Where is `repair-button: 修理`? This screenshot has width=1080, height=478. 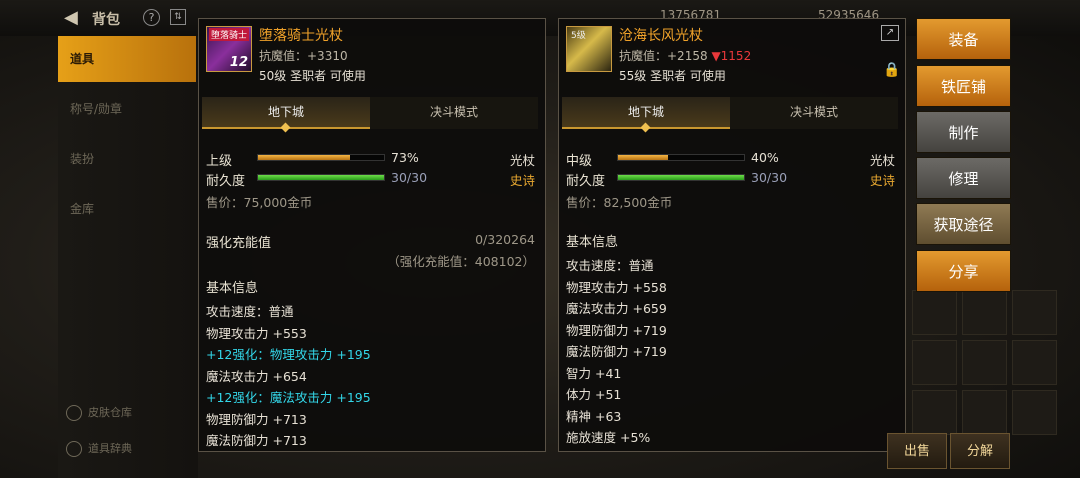 repair-button: 修理 is located at coordinates (963, 178).